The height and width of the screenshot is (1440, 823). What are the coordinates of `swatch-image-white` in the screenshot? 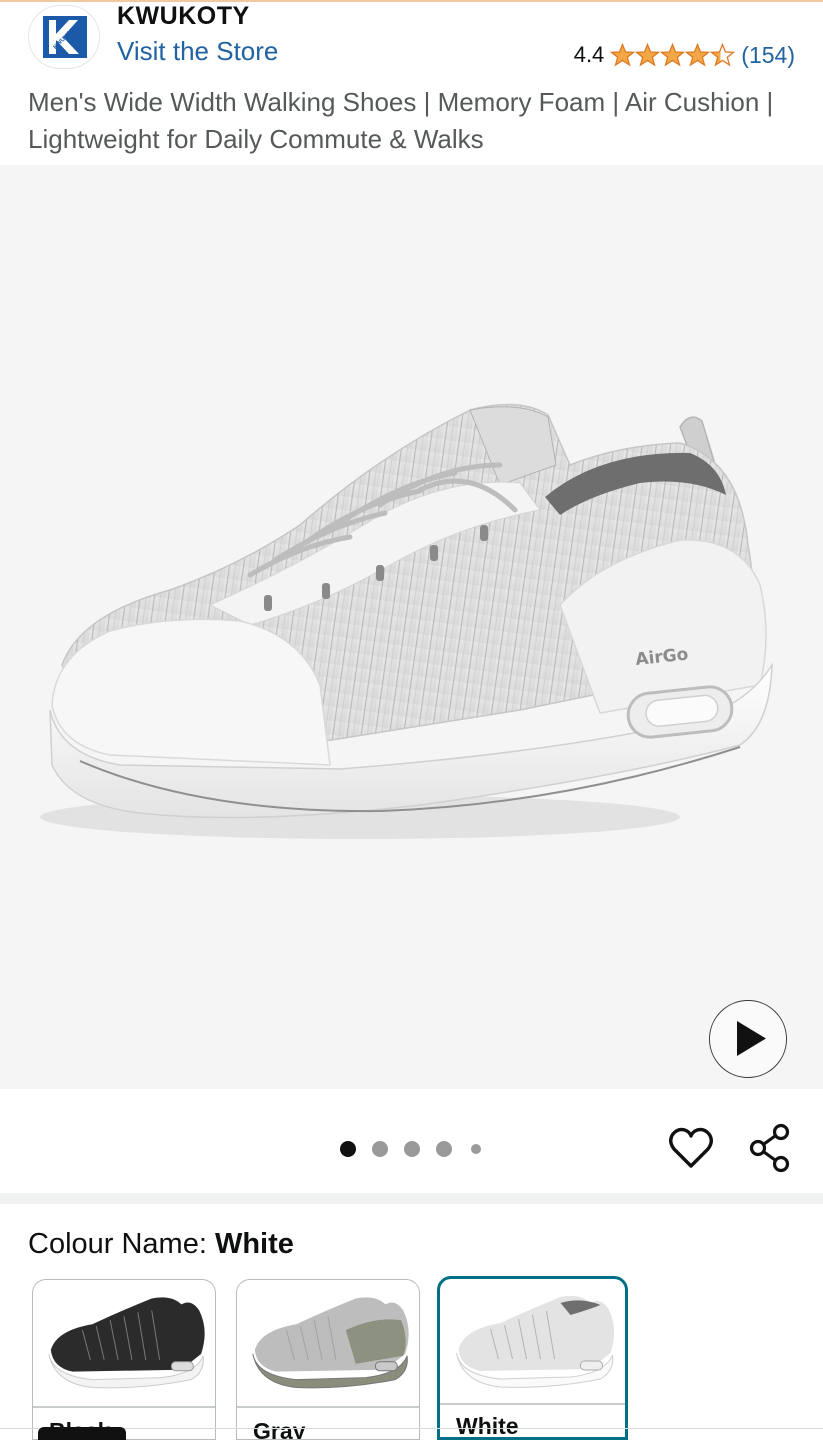 It's located at (535, 1341).